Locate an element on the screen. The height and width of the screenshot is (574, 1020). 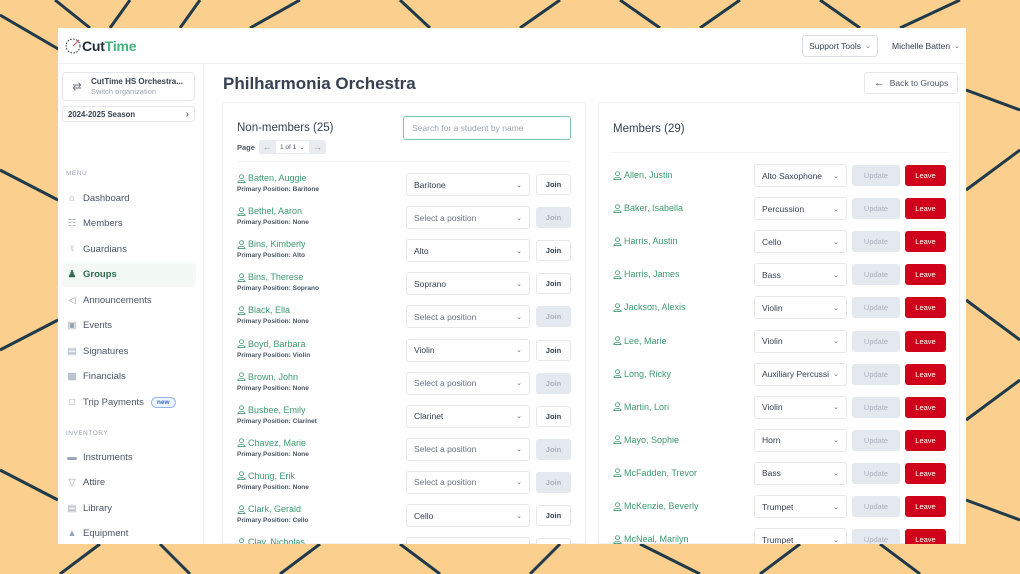
student-name-link: Black, Ella is located at coordinates (263, 310).